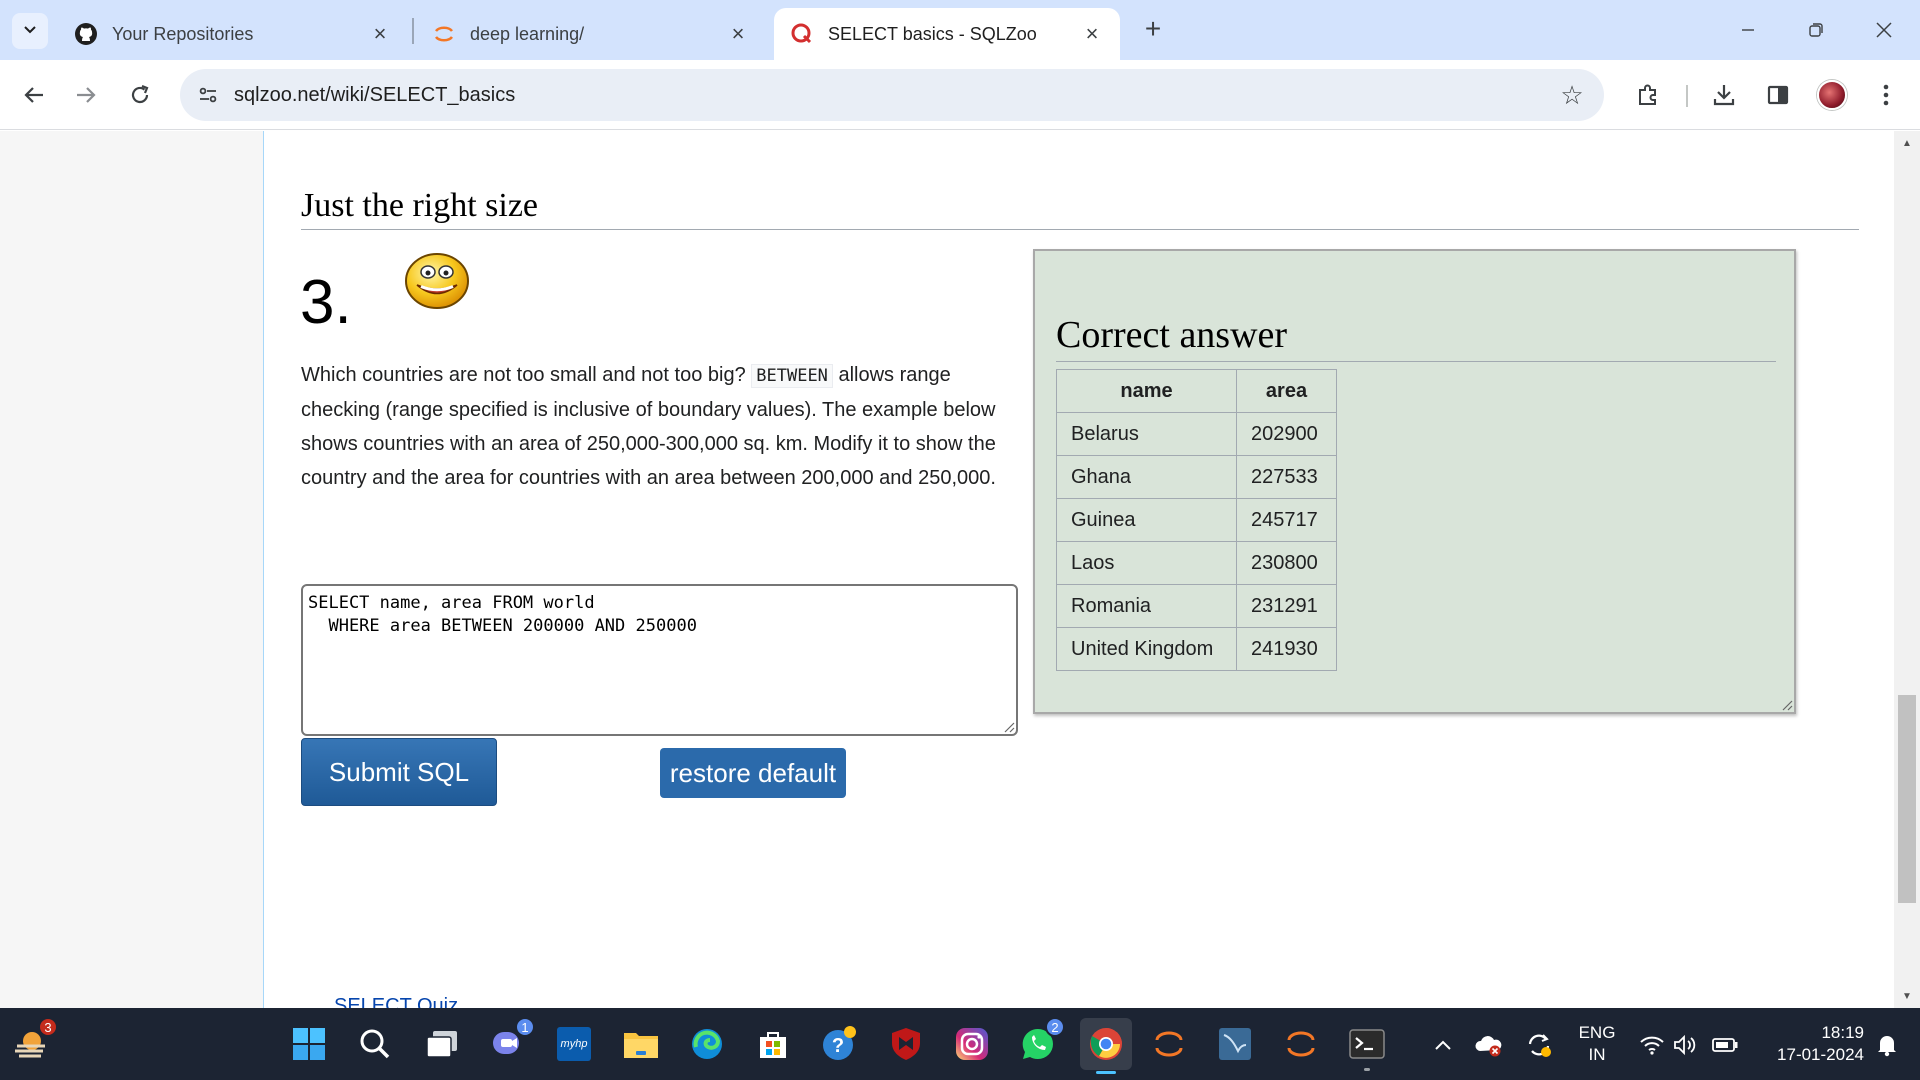 Image resolution: width=1920 pixels, height=1080 pixels. What do you see at coordinates (399, 772) in the screenshot?
I see `submit-sql-button: Submit SQL` at bounding box center [399, 772].